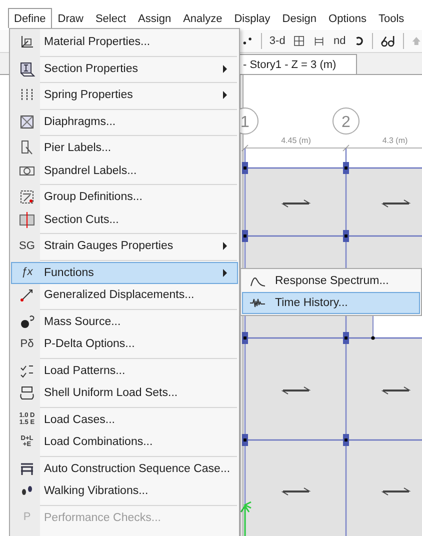  I want to click on menu-item: SG Strain Gauges Properties, so click(124, 246).